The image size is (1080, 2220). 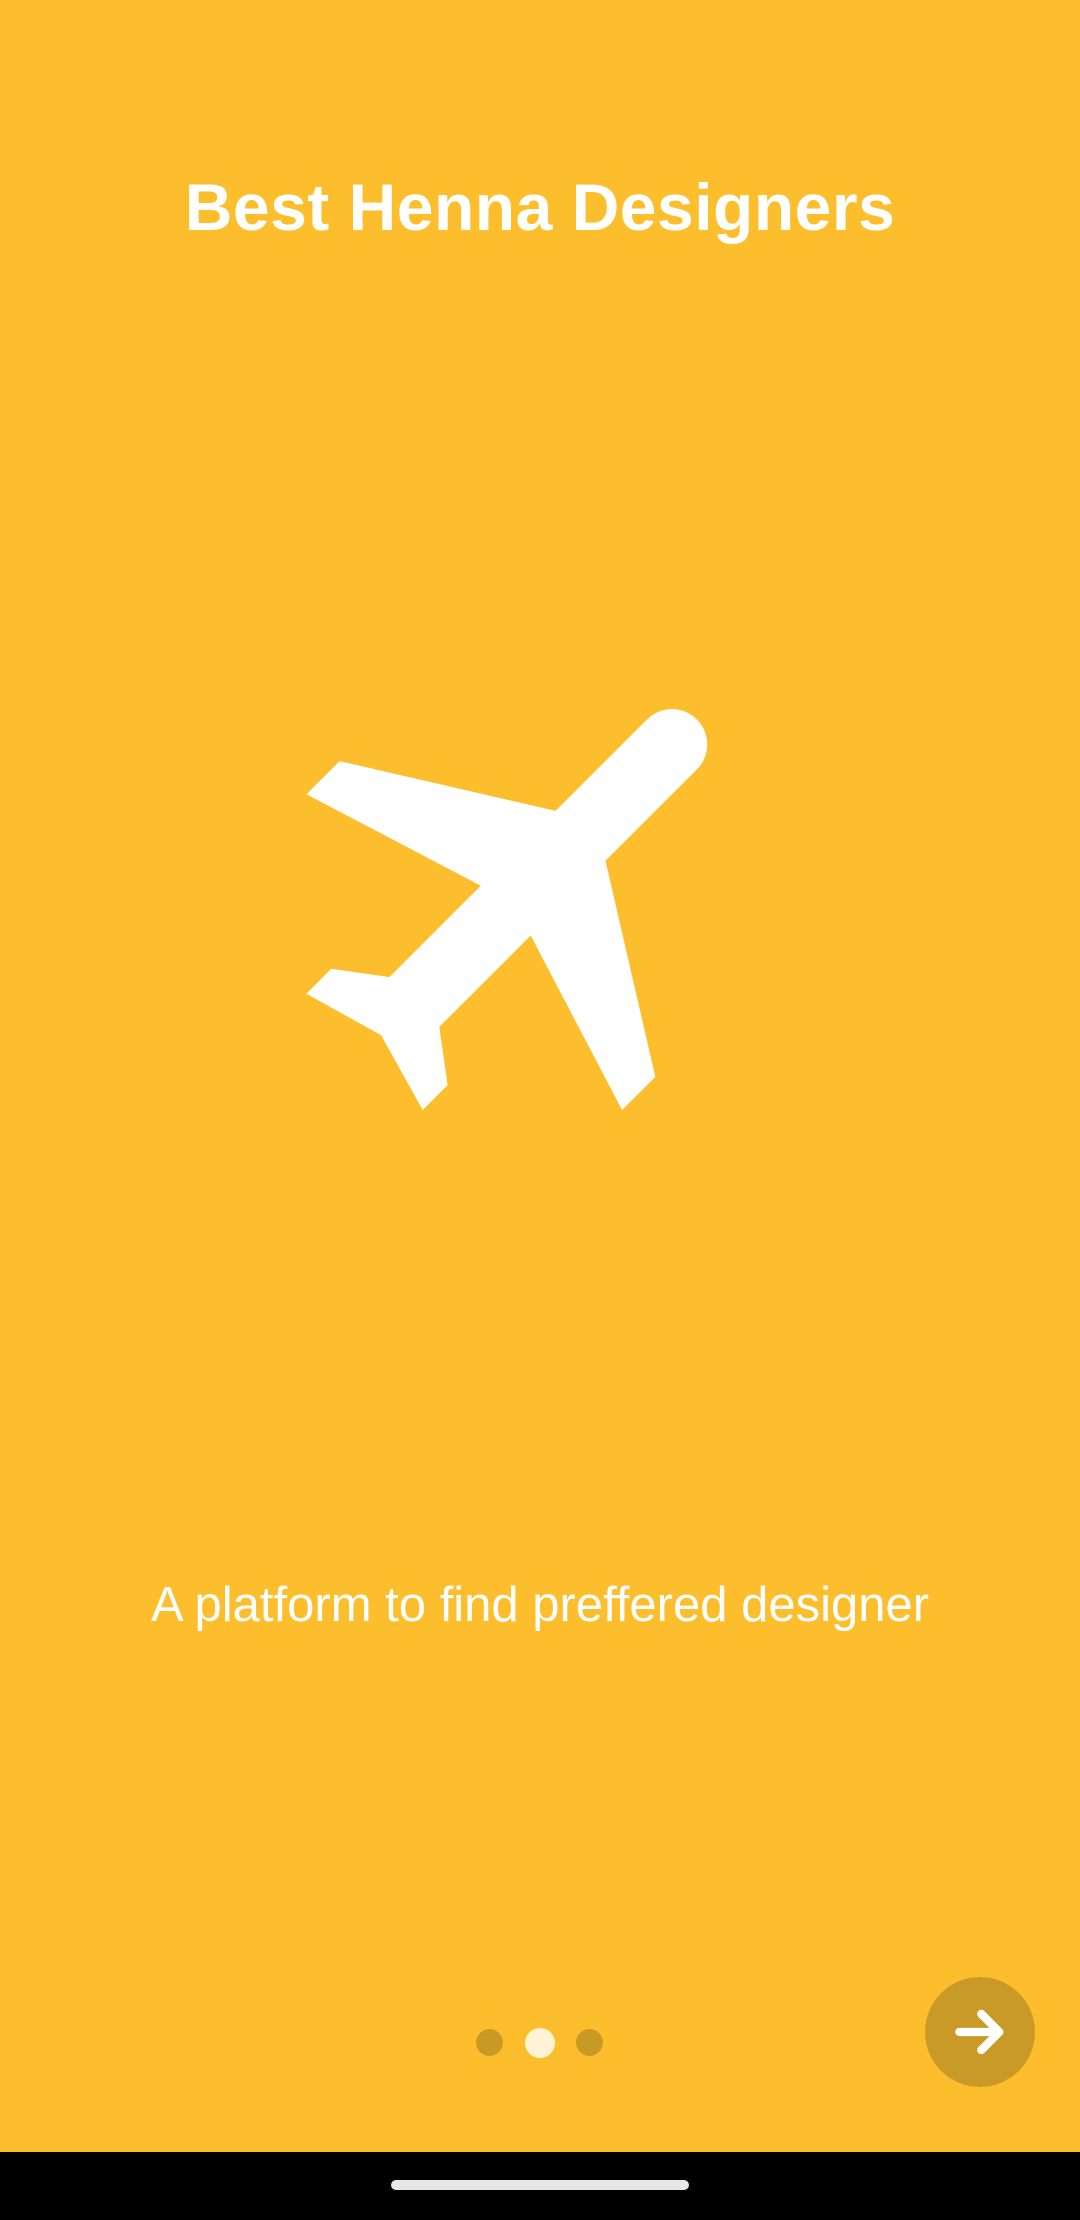 I want to click on next-button, so click(x=980, y=2032).